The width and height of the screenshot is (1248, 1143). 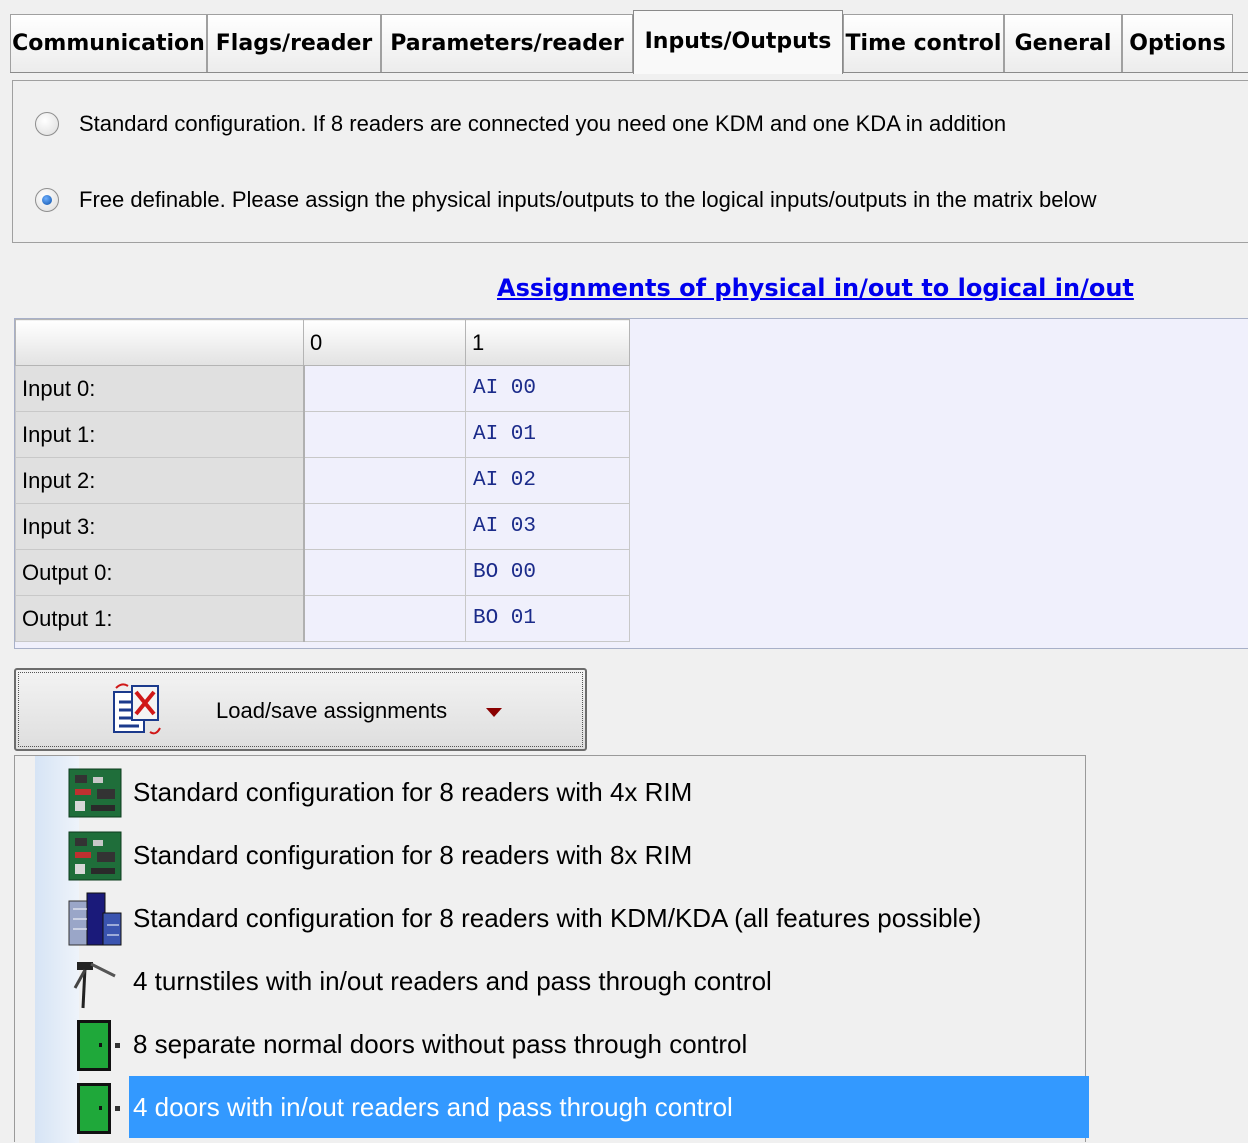 I want to click on tab-time-control: Time control, so click(x=923, y=43).